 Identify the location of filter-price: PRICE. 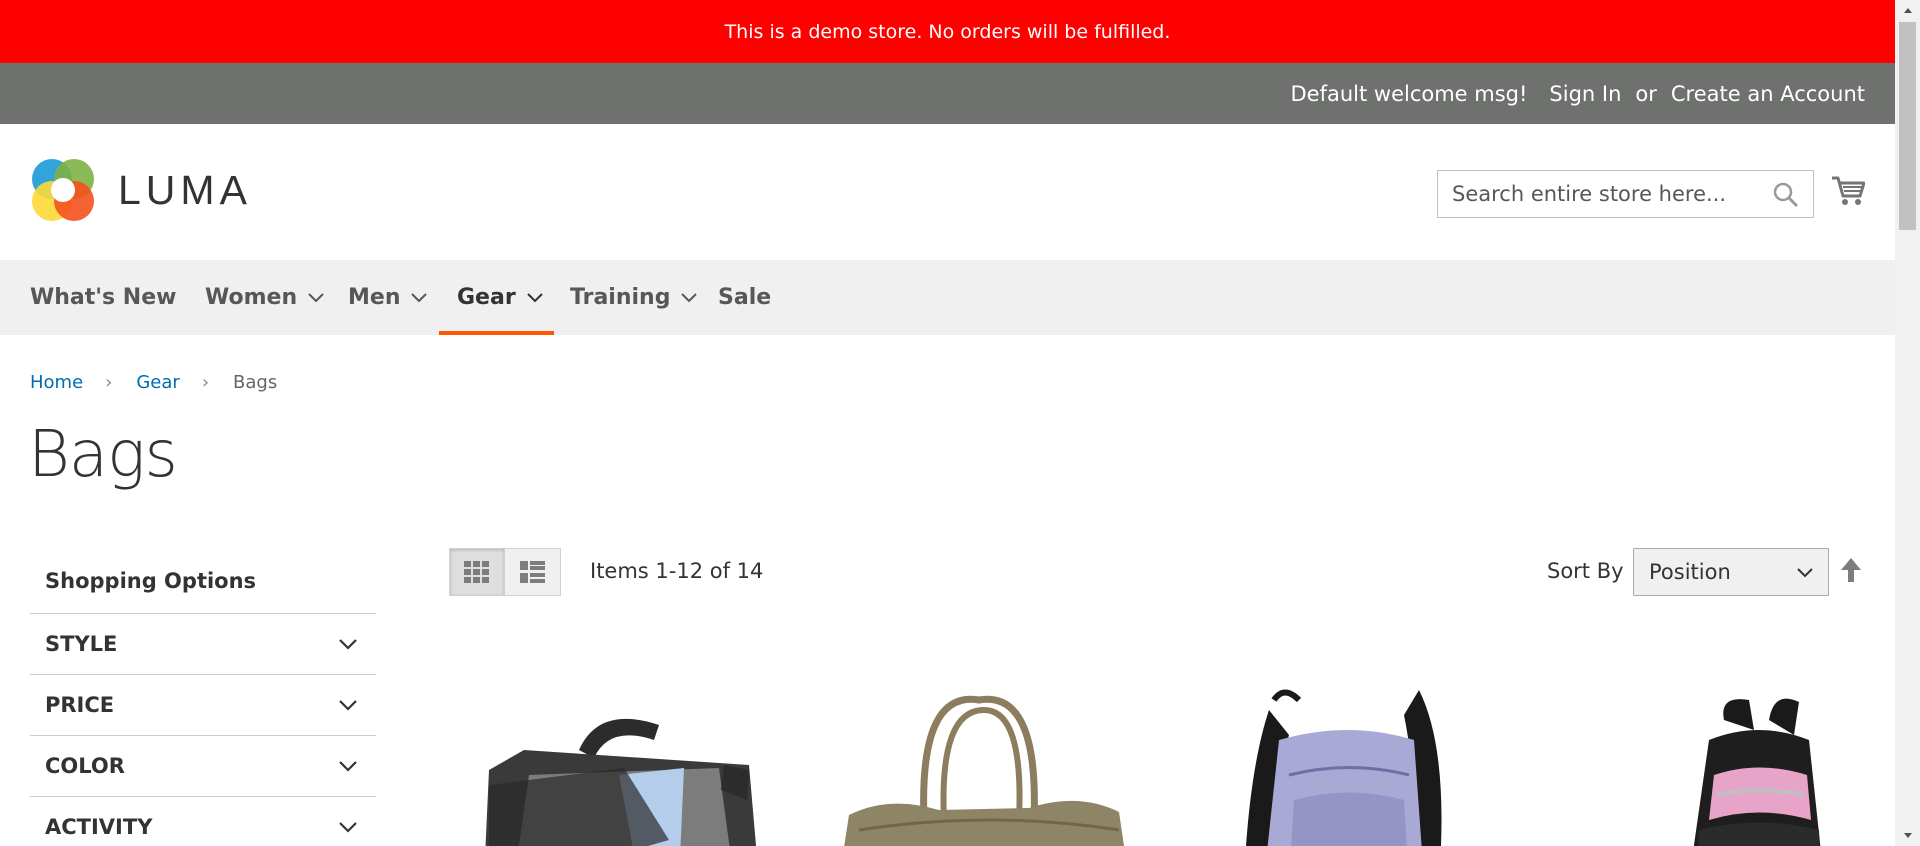
(203, 705).